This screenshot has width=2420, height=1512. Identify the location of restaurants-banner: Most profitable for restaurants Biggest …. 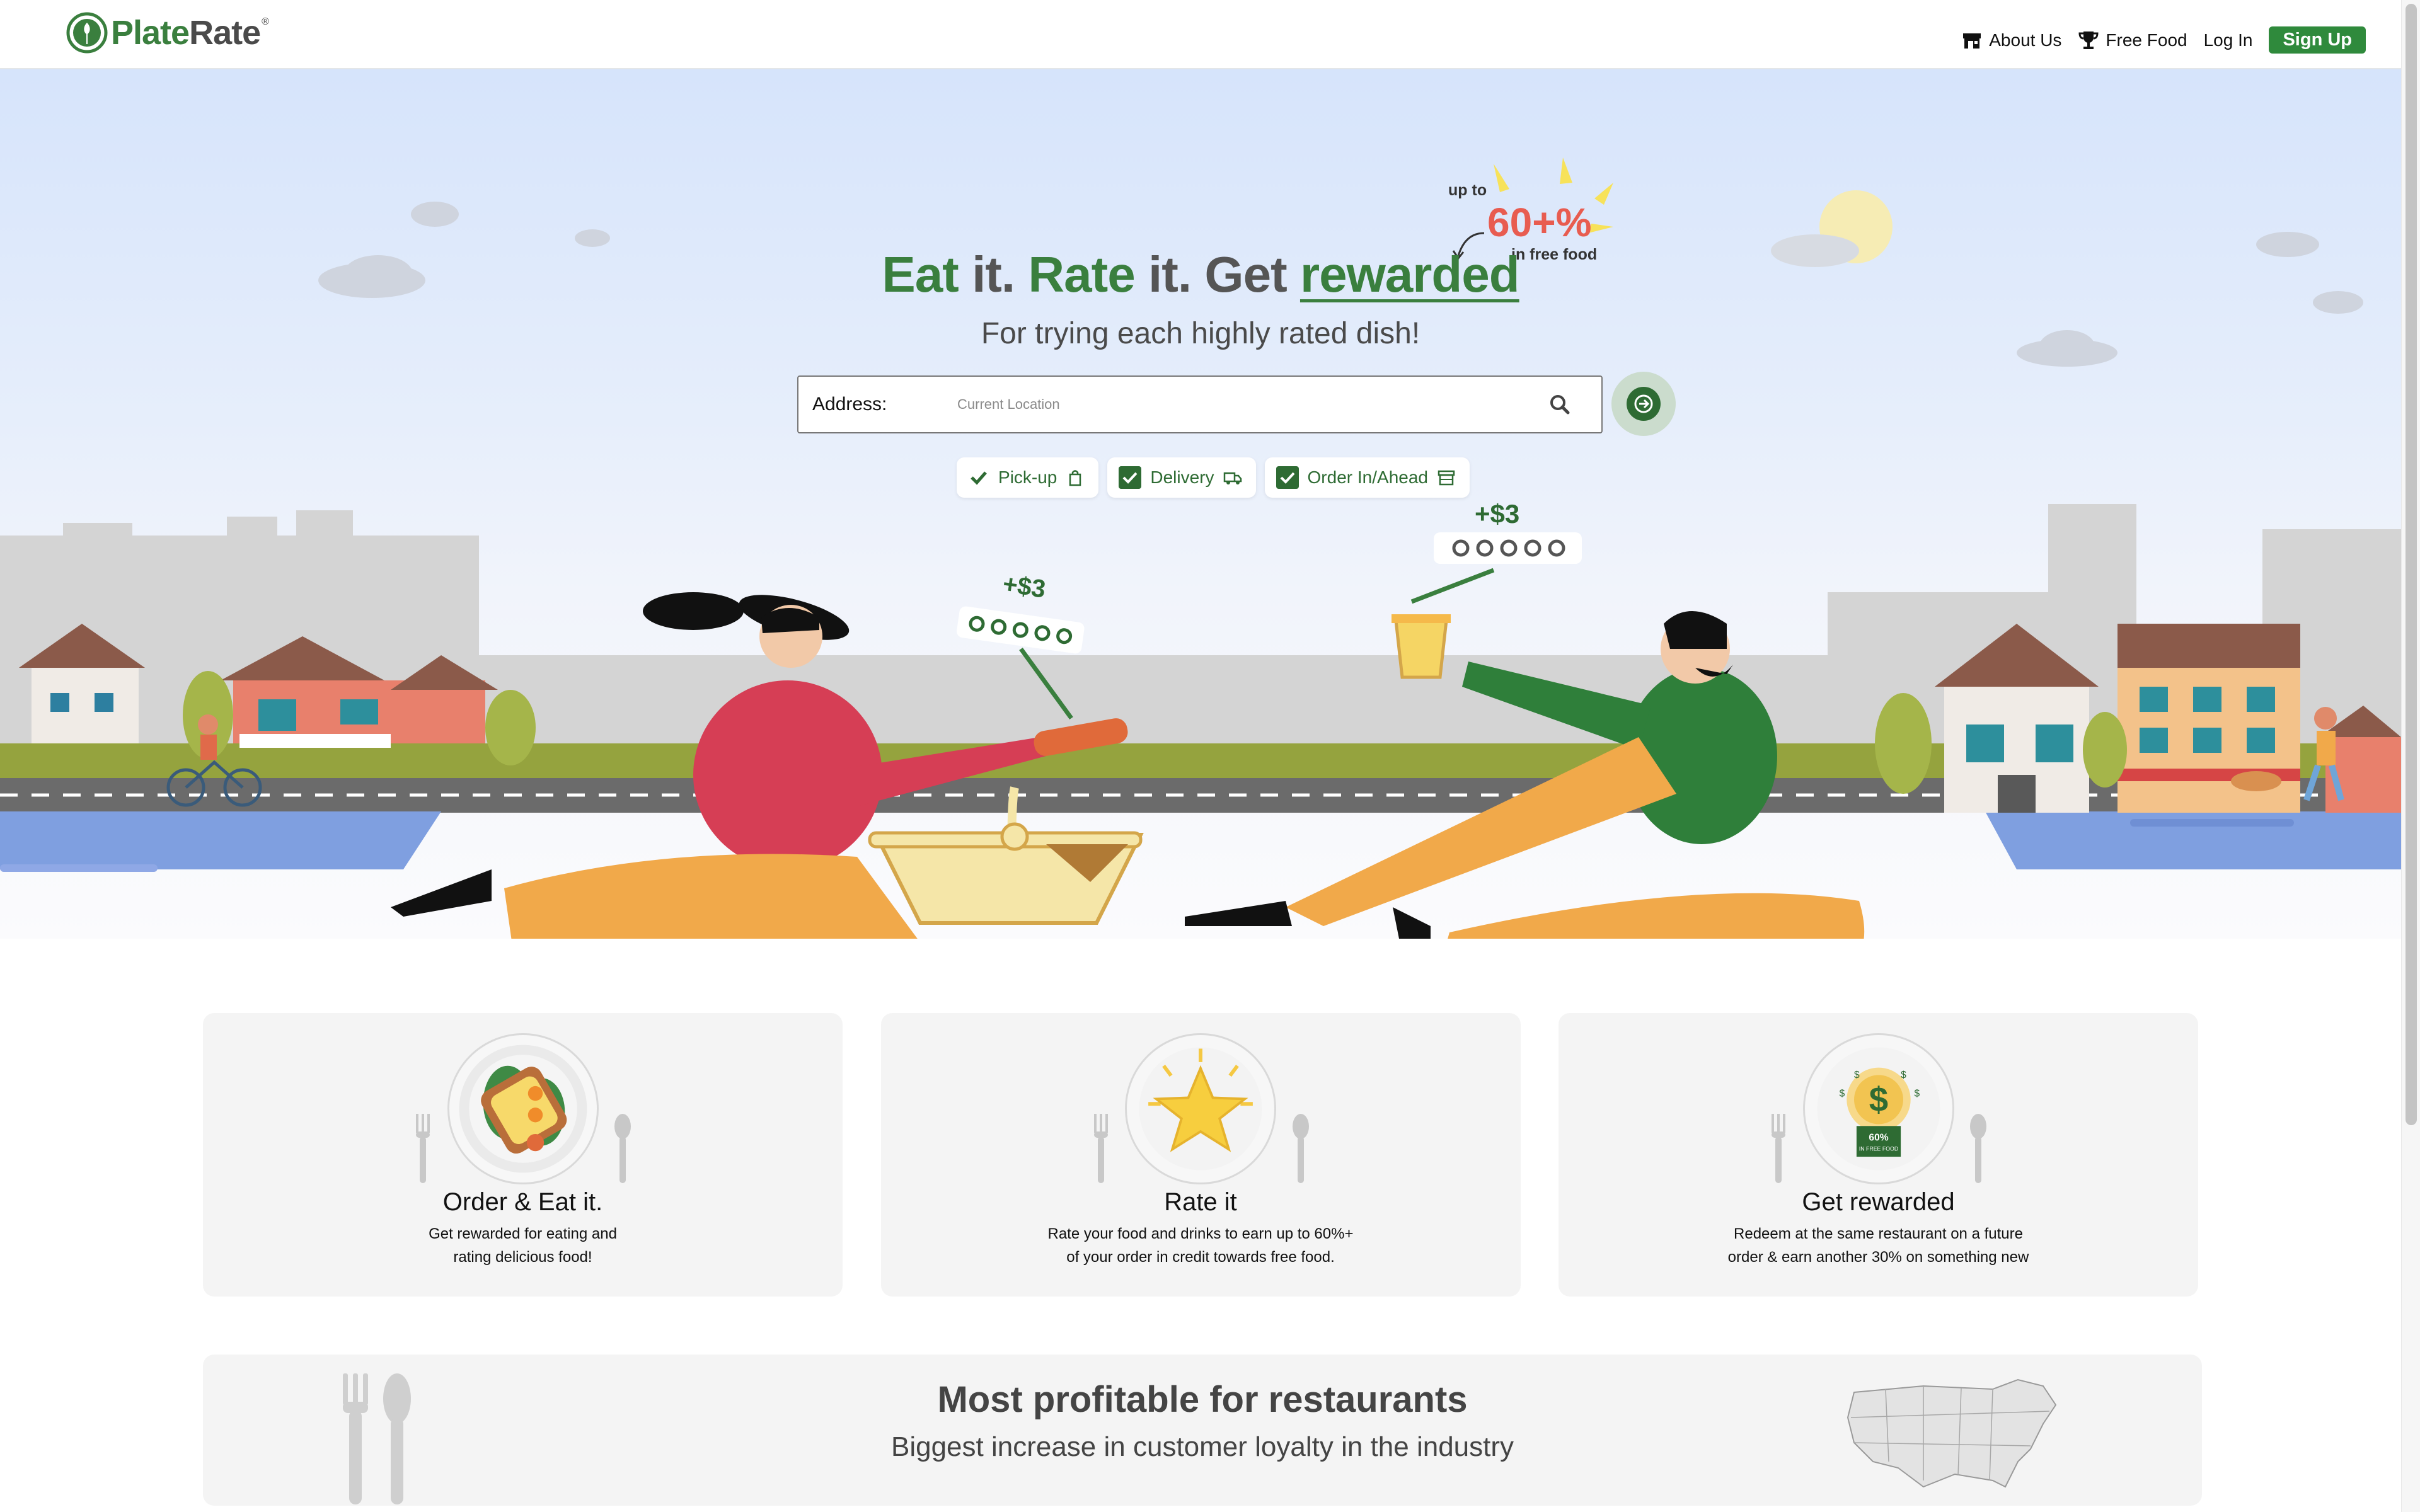
(1203, 1430).